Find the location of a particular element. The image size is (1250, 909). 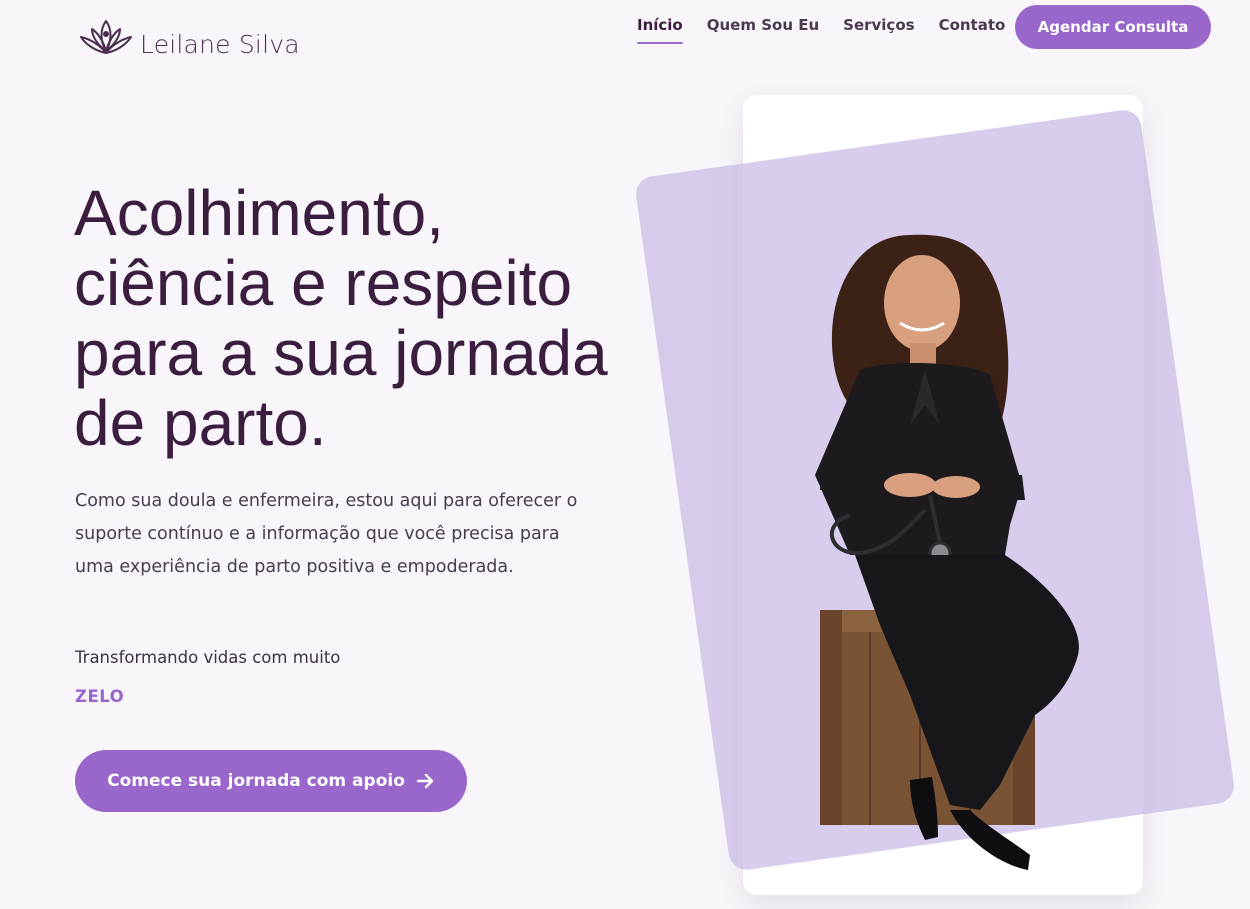

brand-name: Leilane Silva is located at coordinates (220, 44).